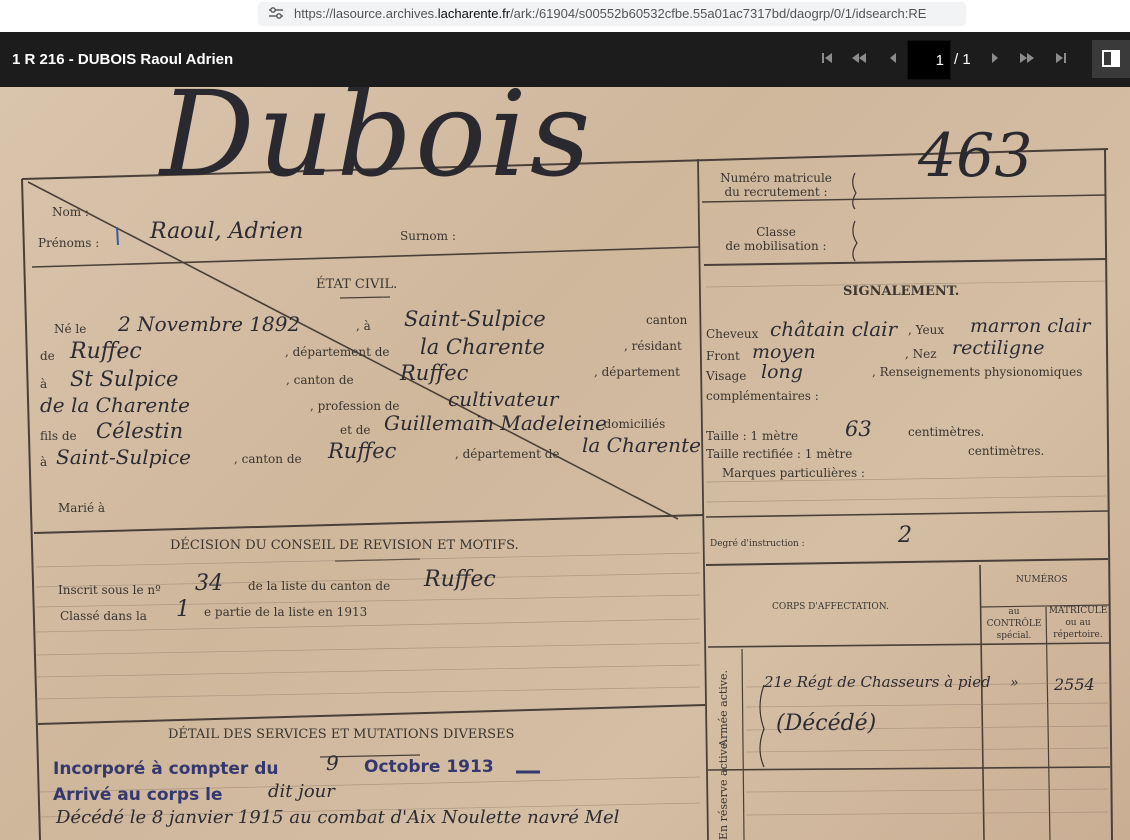  Describe the element at coordinates (428, 236) in the screenshot. I see `surnom-label: Surnom :` at that location.